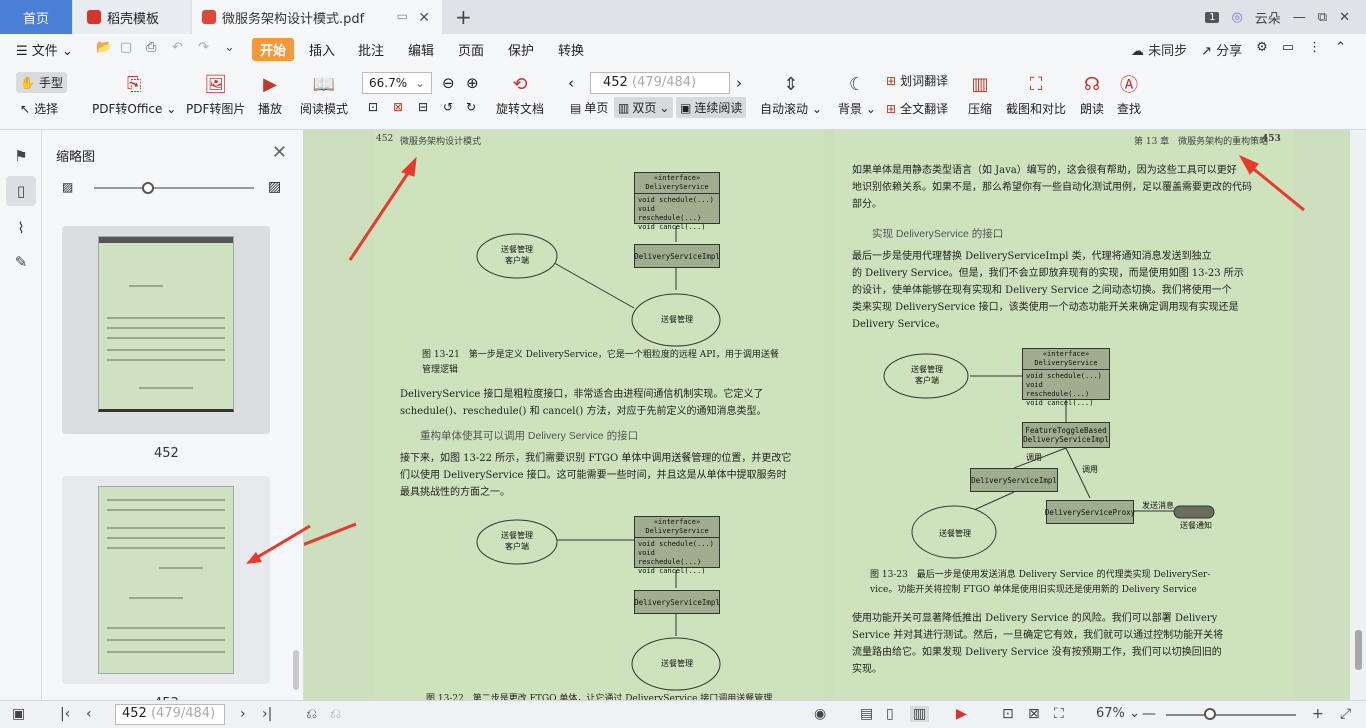 The height and width of the screenshot is (728, 1366). What do you see at coordinates (1322, 17) in the screenshot?
I see `restore-button: ⧉` at bounding box center [1322, 17].